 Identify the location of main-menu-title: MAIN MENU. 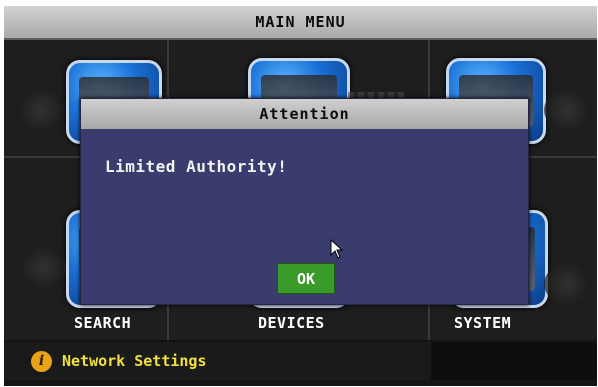
(300, 22).